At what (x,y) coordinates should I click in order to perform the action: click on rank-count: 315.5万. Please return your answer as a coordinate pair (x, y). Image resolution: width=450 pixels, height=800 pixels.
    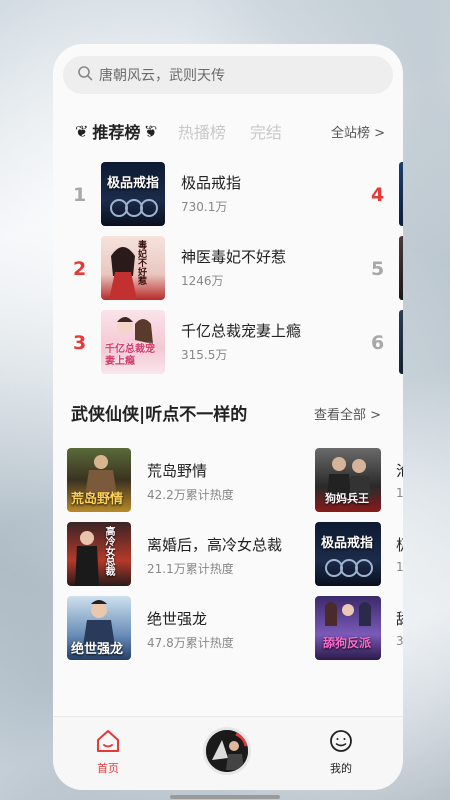
    Looking at the image, I should click on (204, 355).